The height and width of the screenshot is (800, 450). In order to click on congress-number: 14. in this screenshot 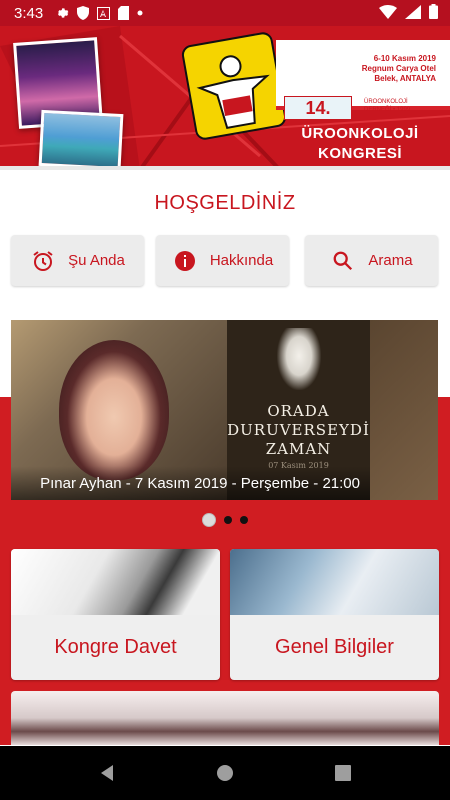, I will do `click(318, 108)`.